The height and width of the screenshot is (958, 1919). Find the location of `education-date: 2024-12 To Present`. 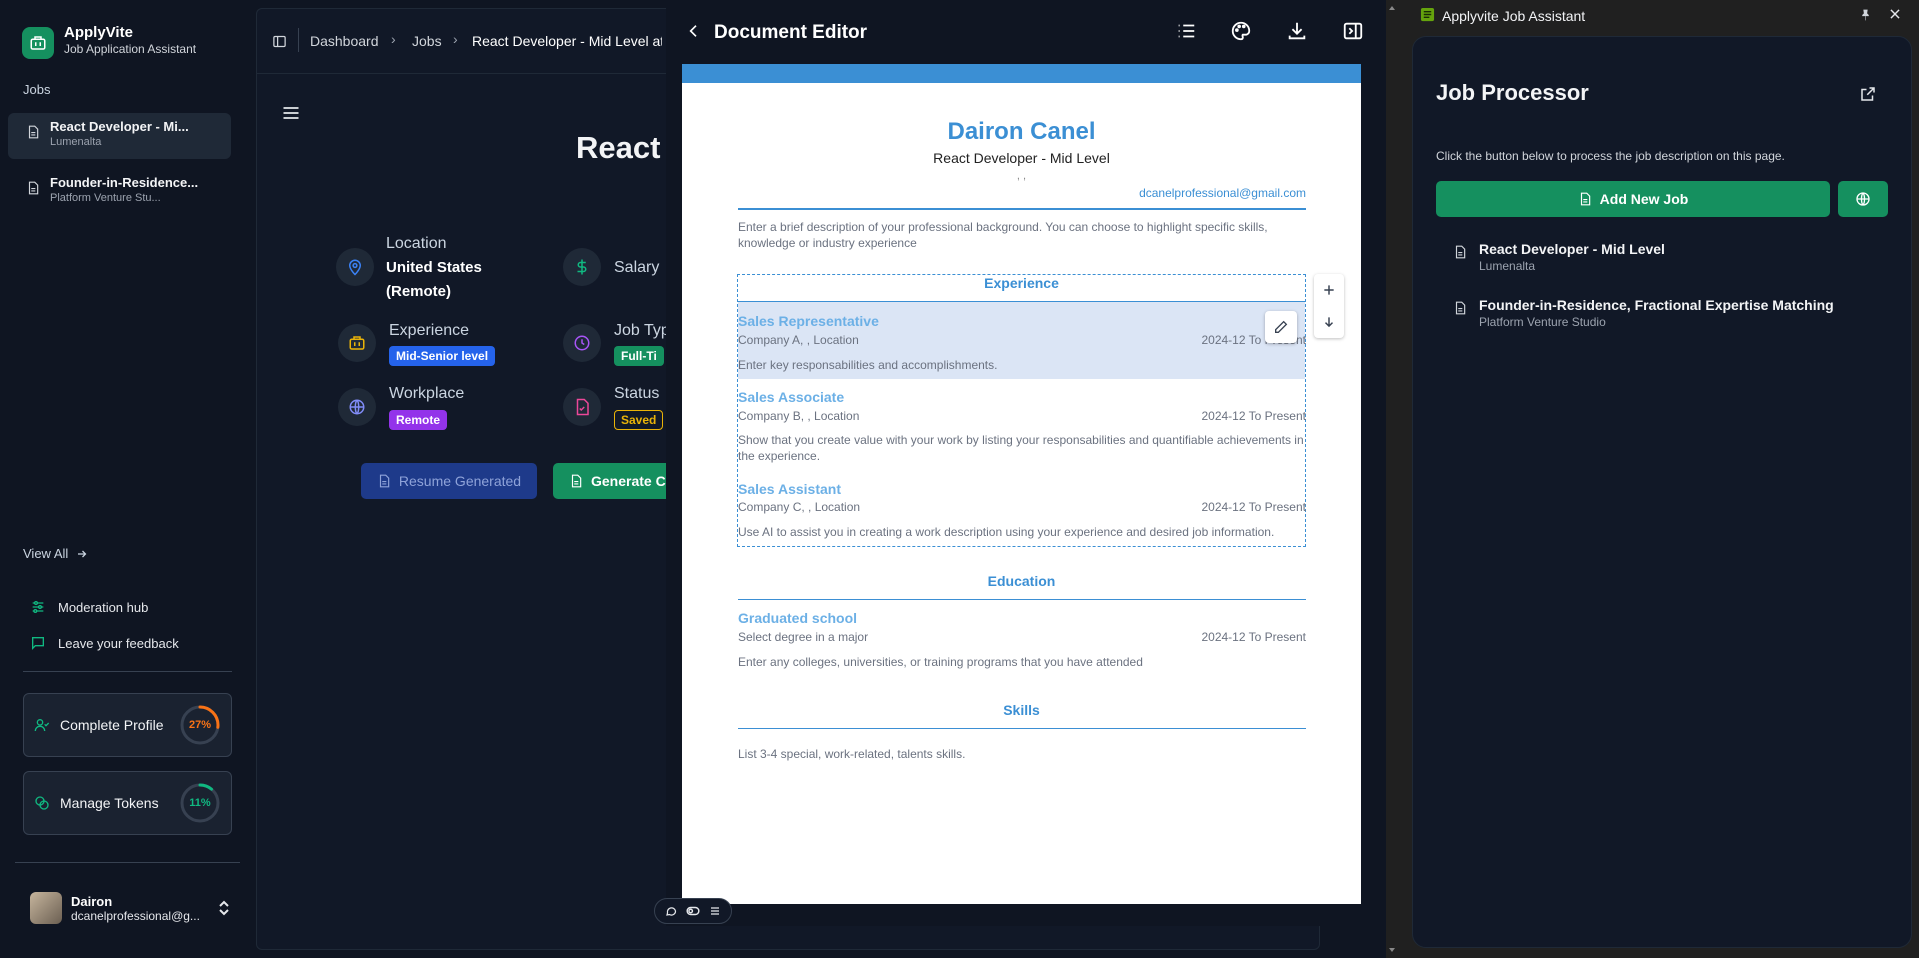

education-date: 2024-12 To Present is located at coordinates (1253, 637).